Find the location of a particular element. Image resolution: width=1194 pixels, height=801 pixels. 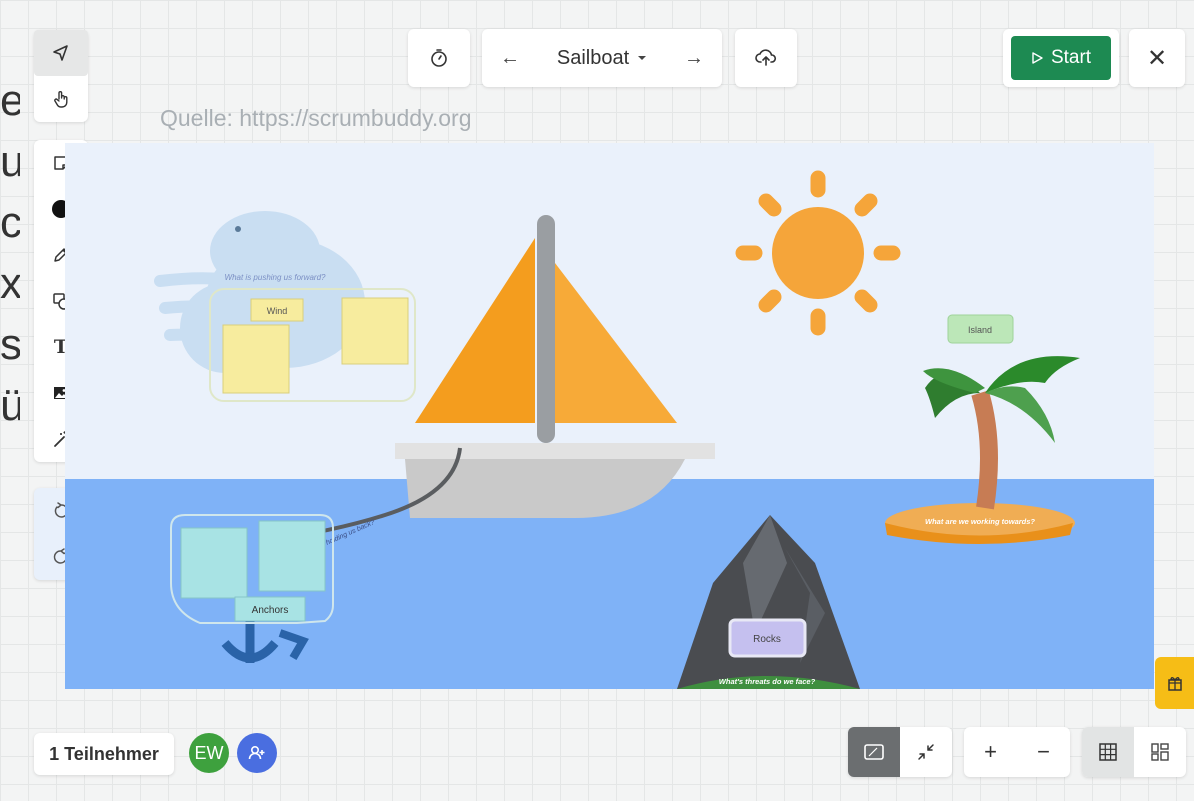

start-panel: Start is located at coordinates (1061, 58).